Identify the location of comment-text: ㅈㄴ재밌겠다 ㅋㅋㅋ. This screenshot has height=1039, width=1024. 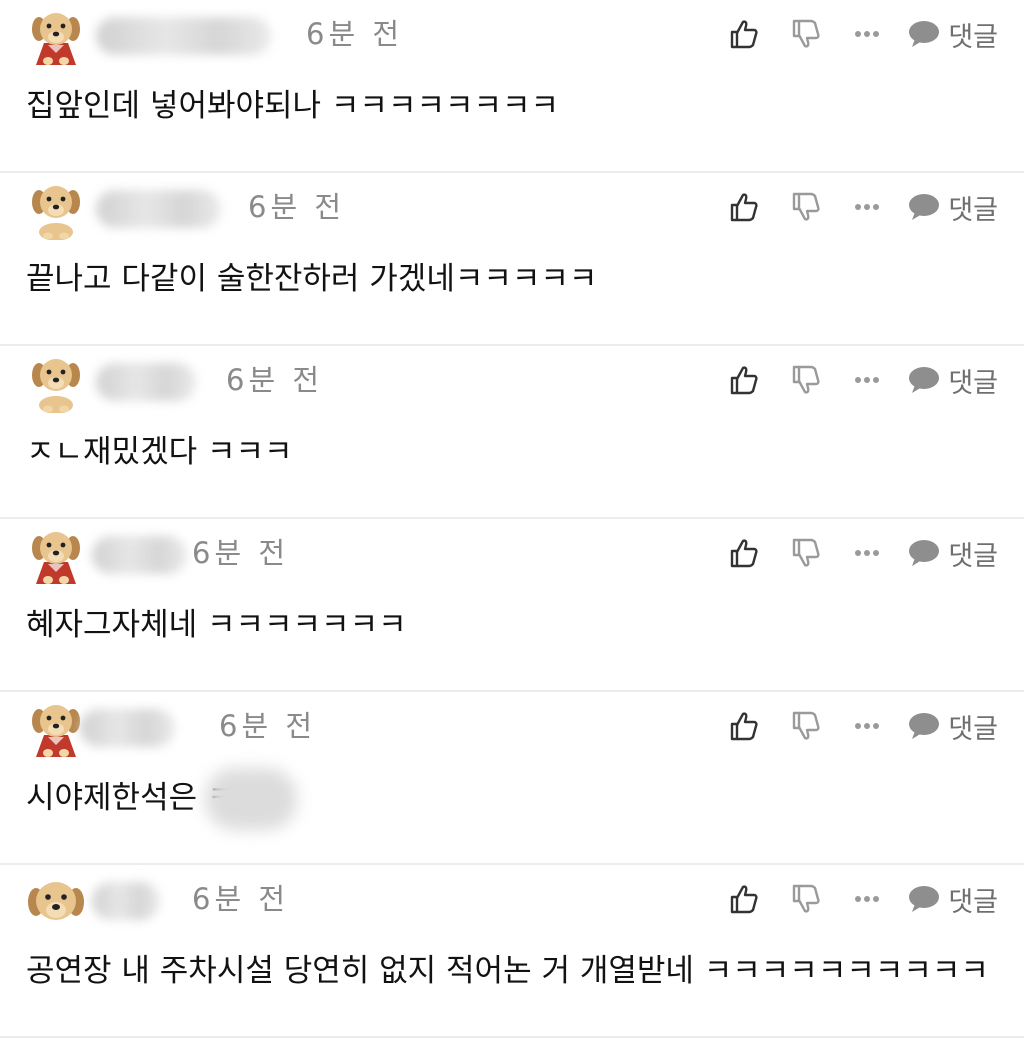
(159, 452).